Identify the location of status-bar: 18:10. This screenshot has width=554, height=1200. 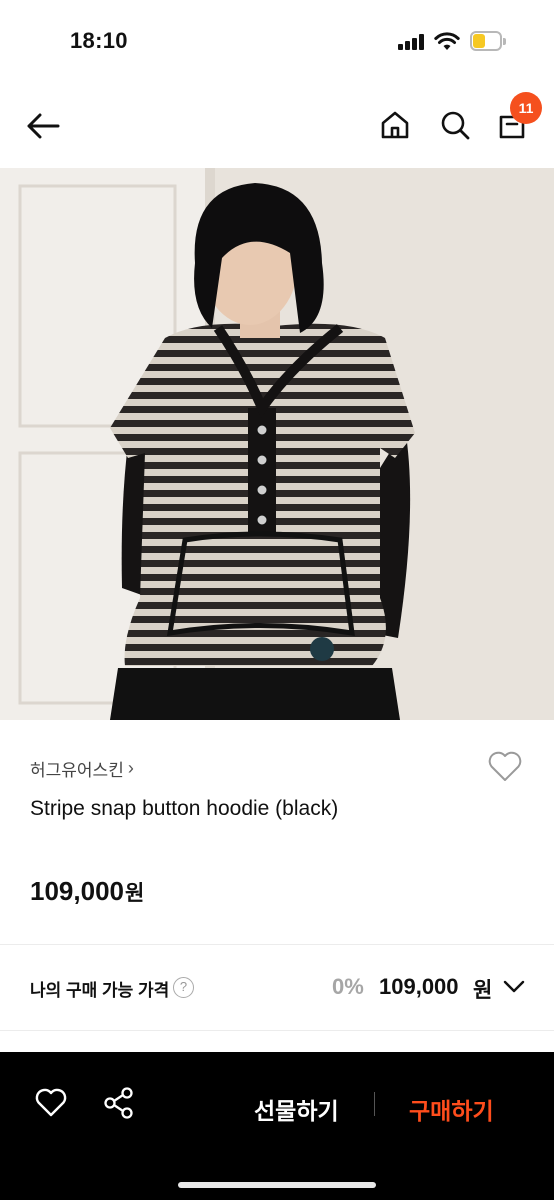
(277, 42).